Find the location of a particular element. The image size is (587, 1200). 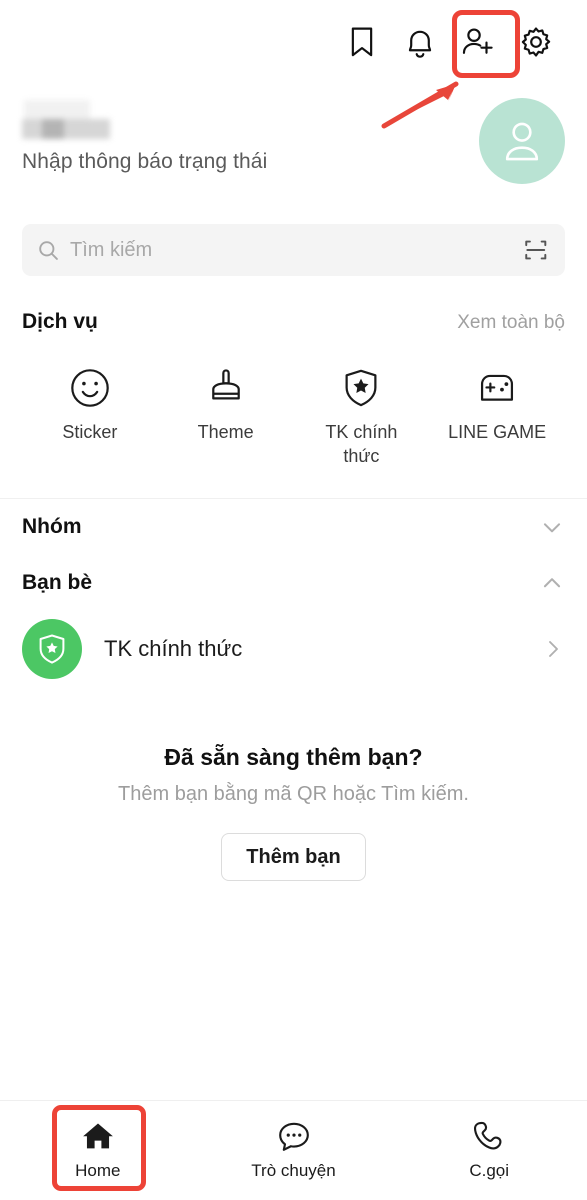

services-grid: Sticker Theme TK chính thức LINE GAME is located at coordinates (293, 417).